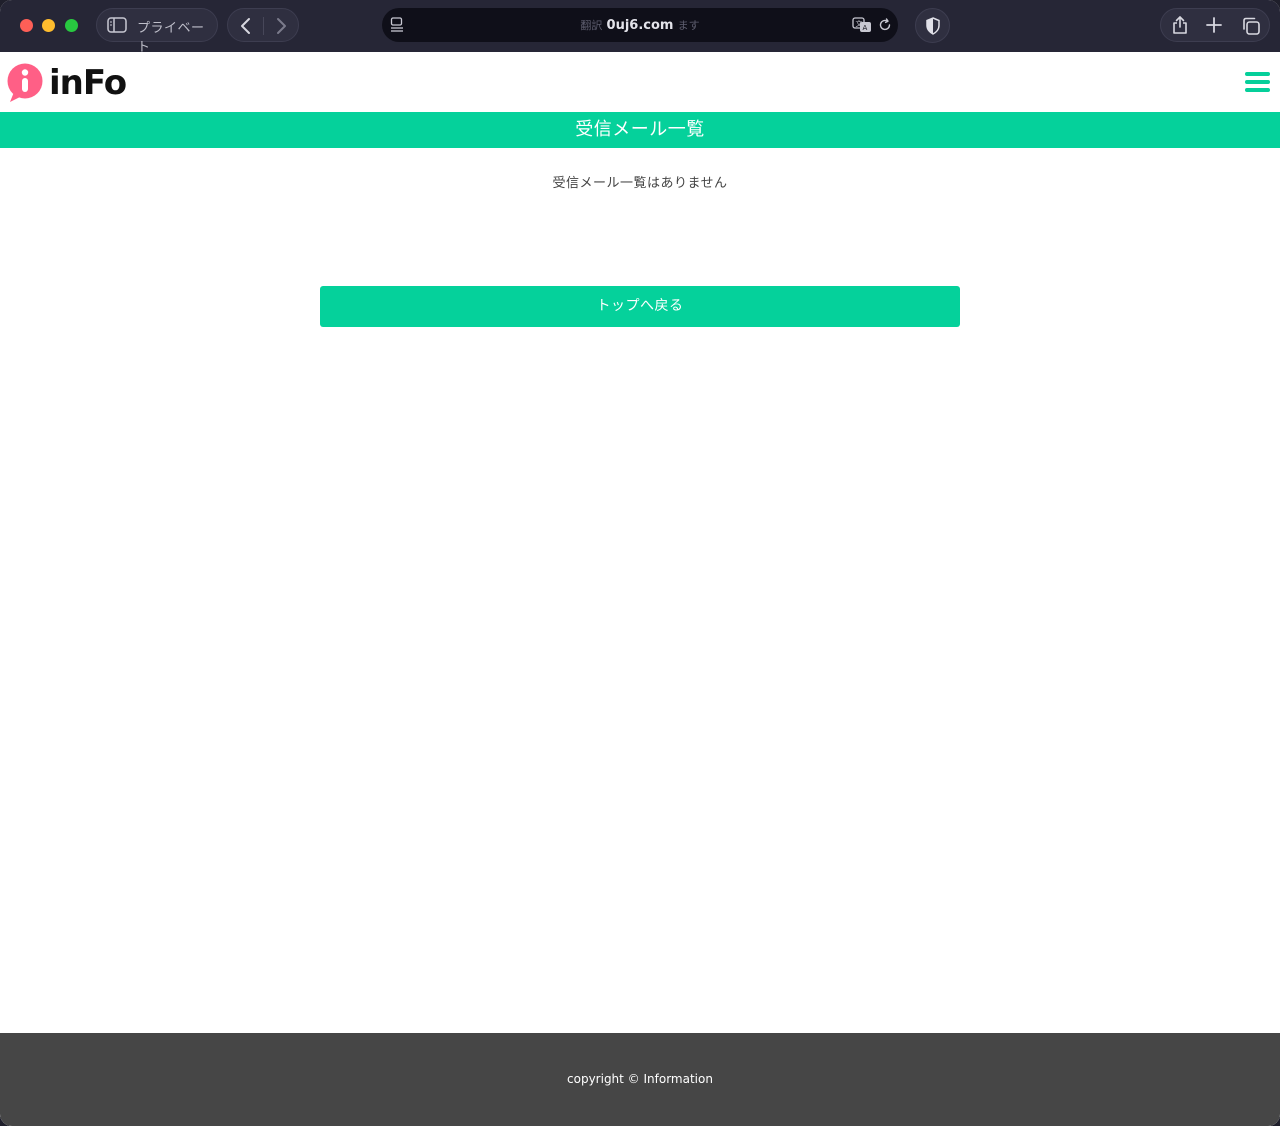 This screenshot has height=1126, width=1280. Describe the element at coordinates (640, 82) in the screenshot. I see `site-header: inFo` at that location.